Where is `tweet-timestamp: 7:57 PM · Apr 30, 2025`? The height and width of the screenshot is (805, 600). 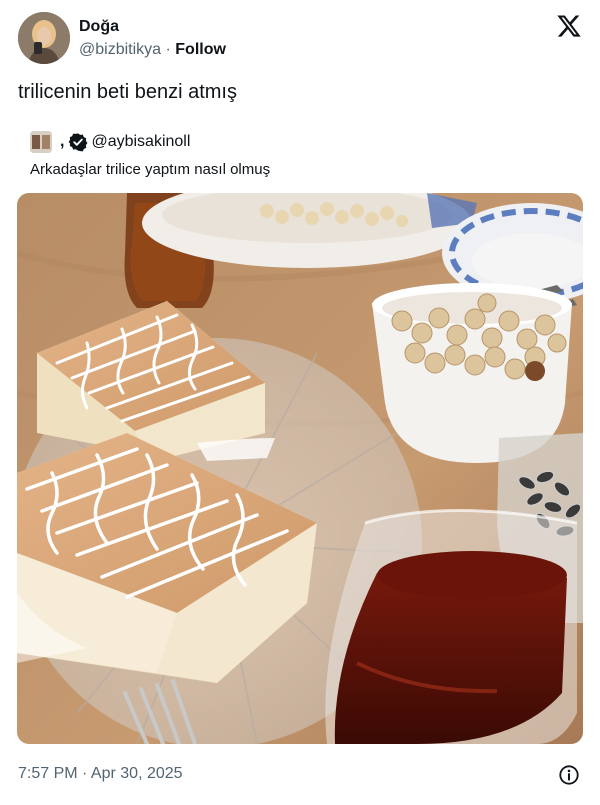
tweet-timestamp: 7:57 PM · Apr 30, 2025 is located at coordinates (100, 774).